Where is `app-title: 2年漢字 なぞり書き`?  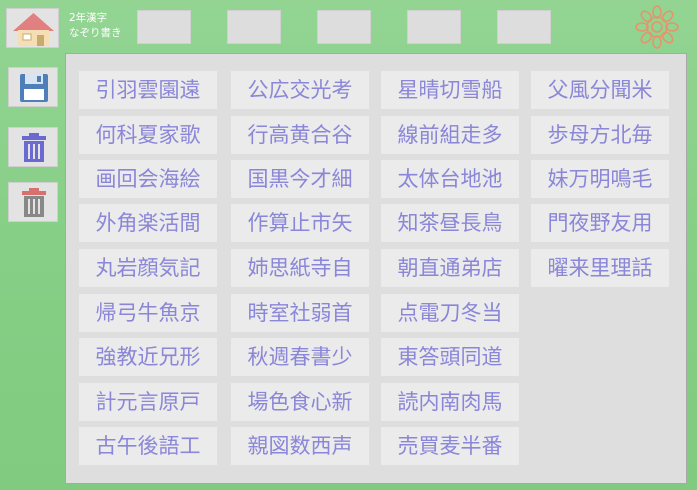
app-title: 2年漢字 なぞり書き is located at coordinates (95, 26).